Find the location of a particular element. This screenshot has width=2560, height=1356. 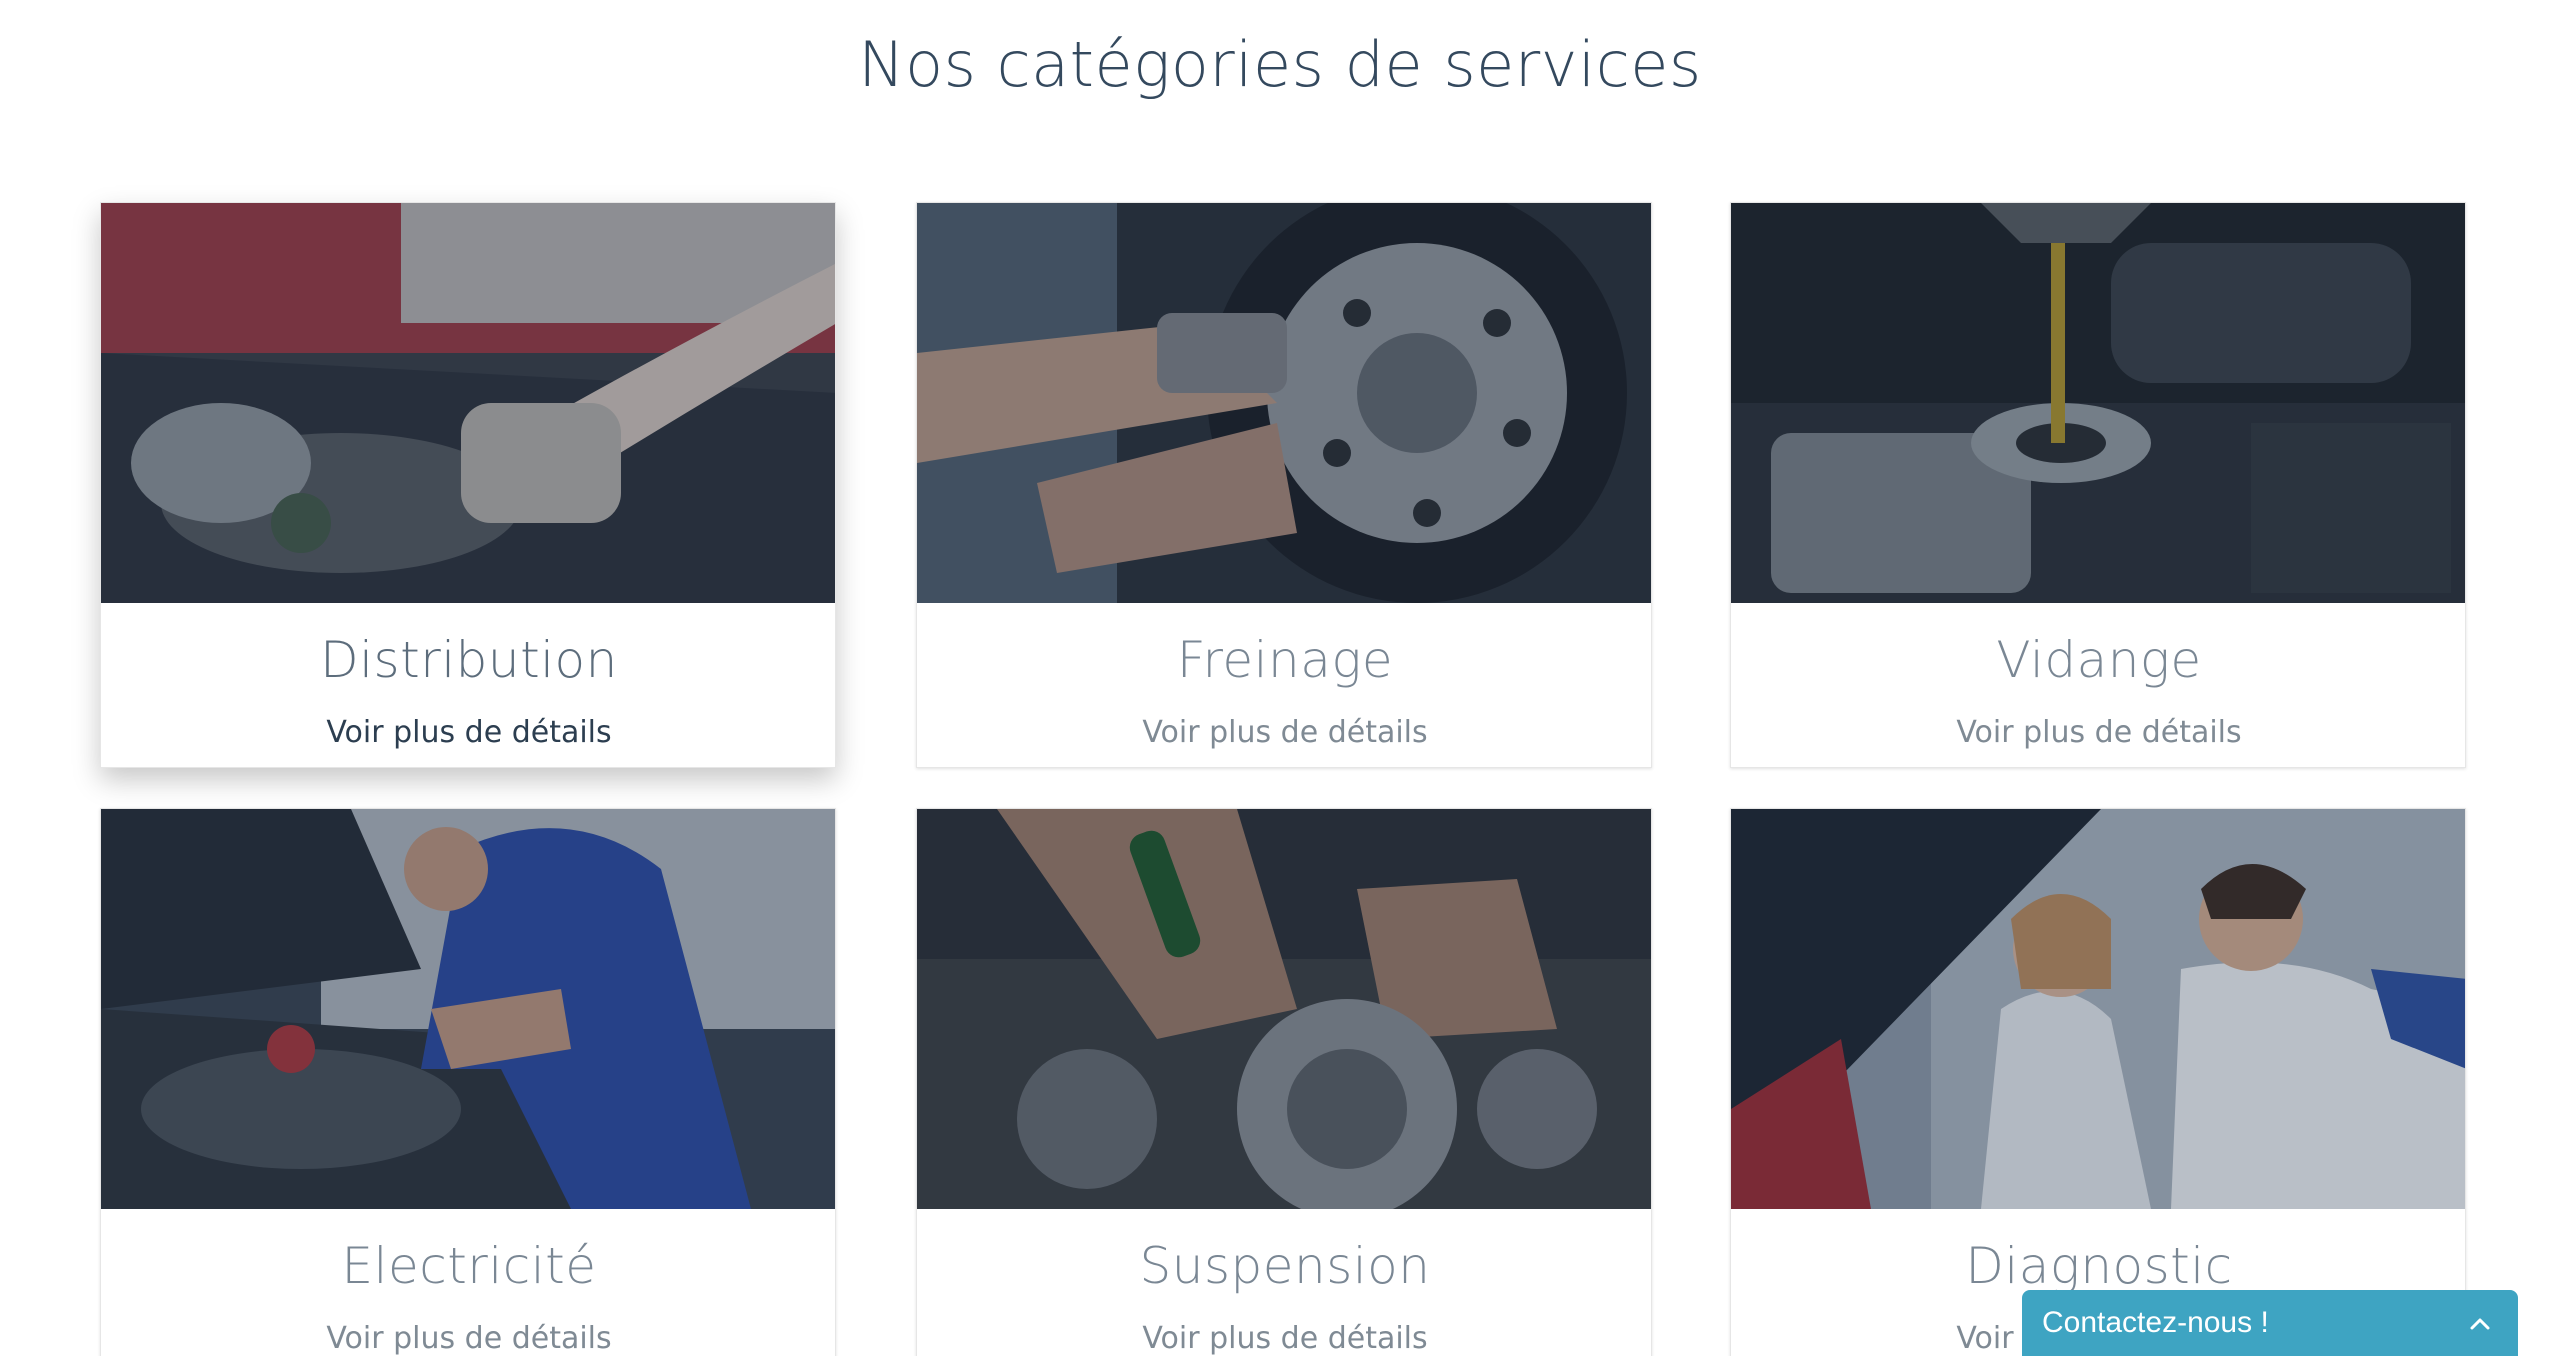

service-card-diagnostic: Diagnostic Voir plus de détails is located at coordinates (2098, 1082).